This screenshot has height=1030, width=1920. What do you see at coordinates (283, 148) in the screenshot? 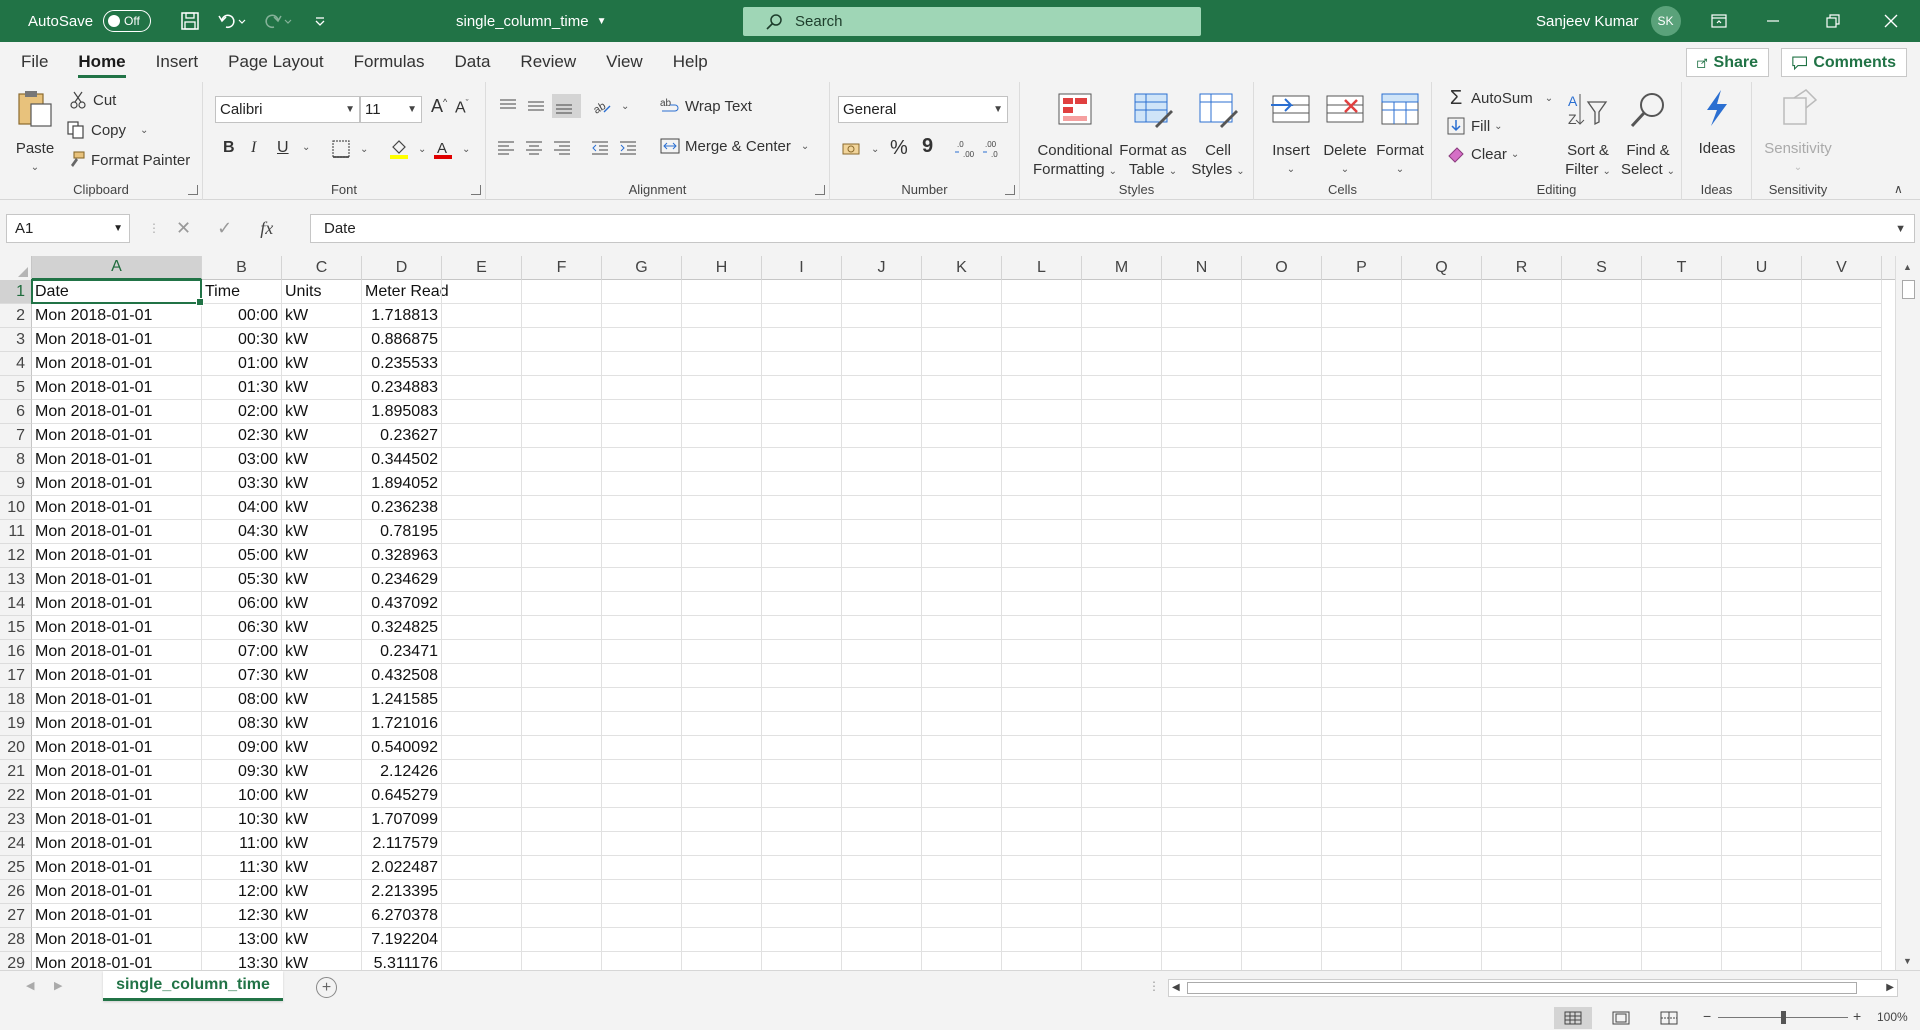
I see `underline-button: U` at bounding box center [283, 148].